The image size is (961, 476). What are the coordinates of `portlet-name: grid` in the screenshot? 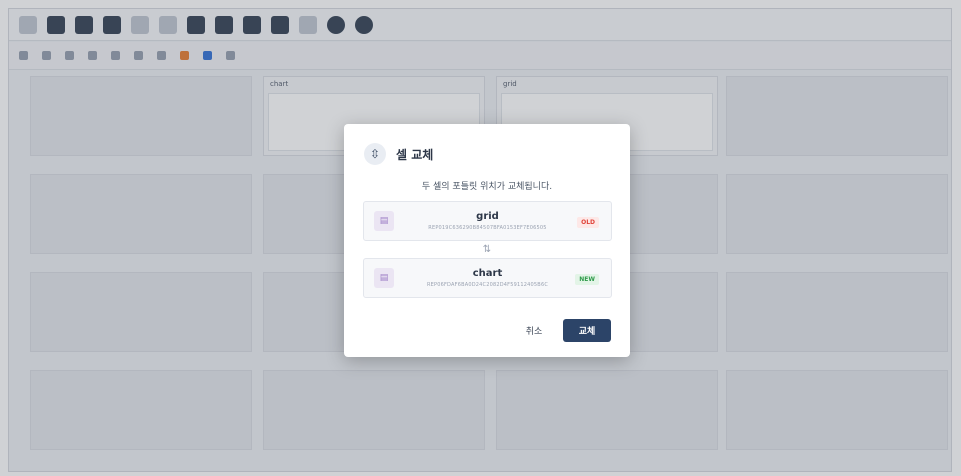 It's located at (487, 216).